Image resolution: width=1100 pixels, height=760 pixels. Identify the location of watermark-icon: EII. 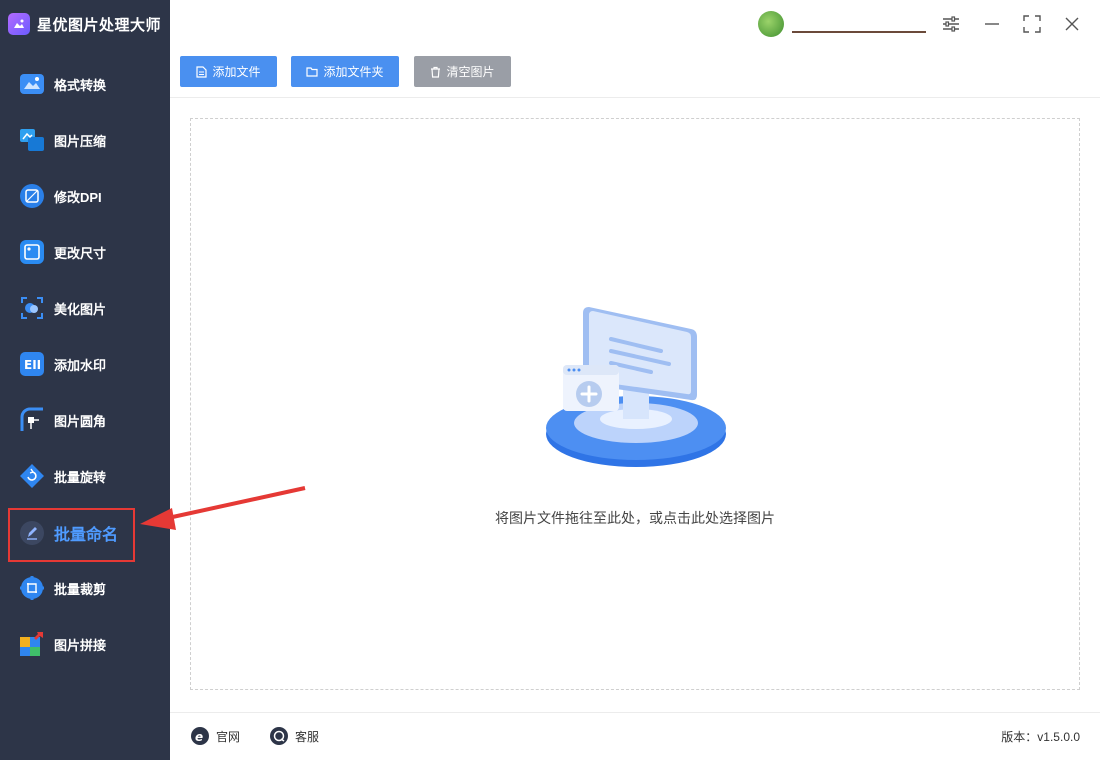
(32, 364).